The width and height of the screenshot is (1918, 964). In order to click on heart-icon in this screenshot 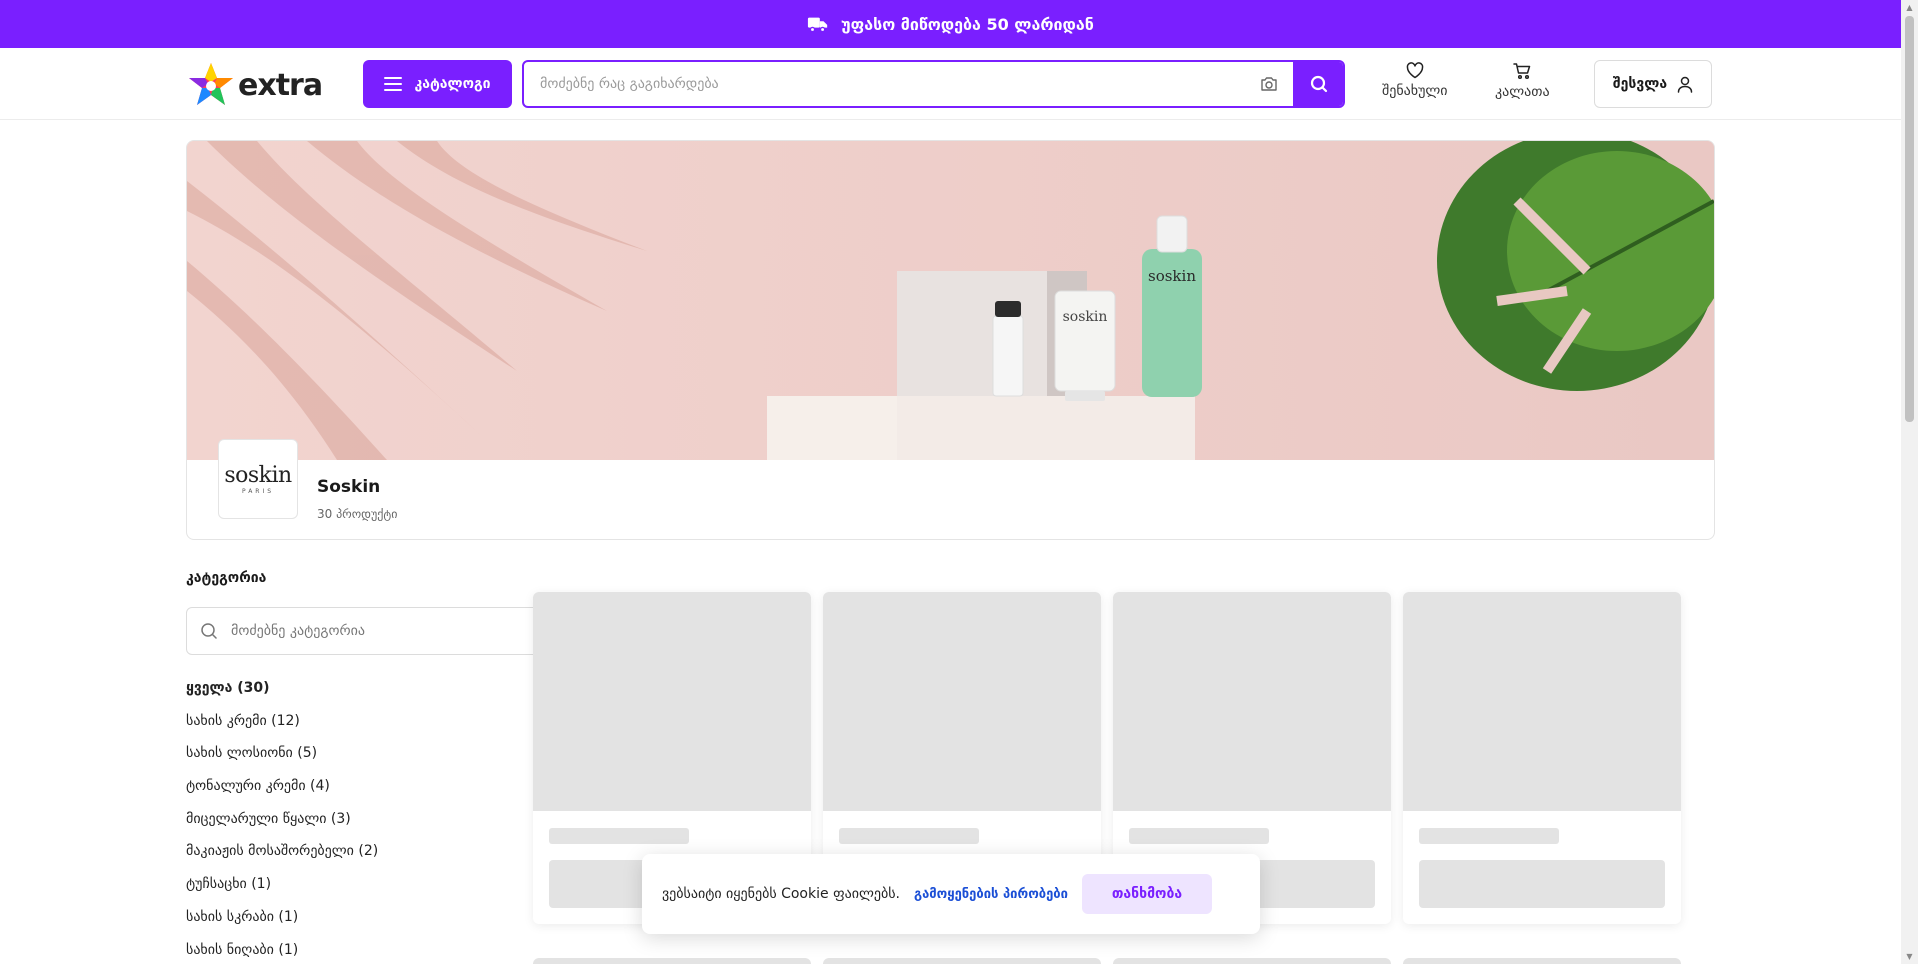, I will do `click(1415, 70)`.